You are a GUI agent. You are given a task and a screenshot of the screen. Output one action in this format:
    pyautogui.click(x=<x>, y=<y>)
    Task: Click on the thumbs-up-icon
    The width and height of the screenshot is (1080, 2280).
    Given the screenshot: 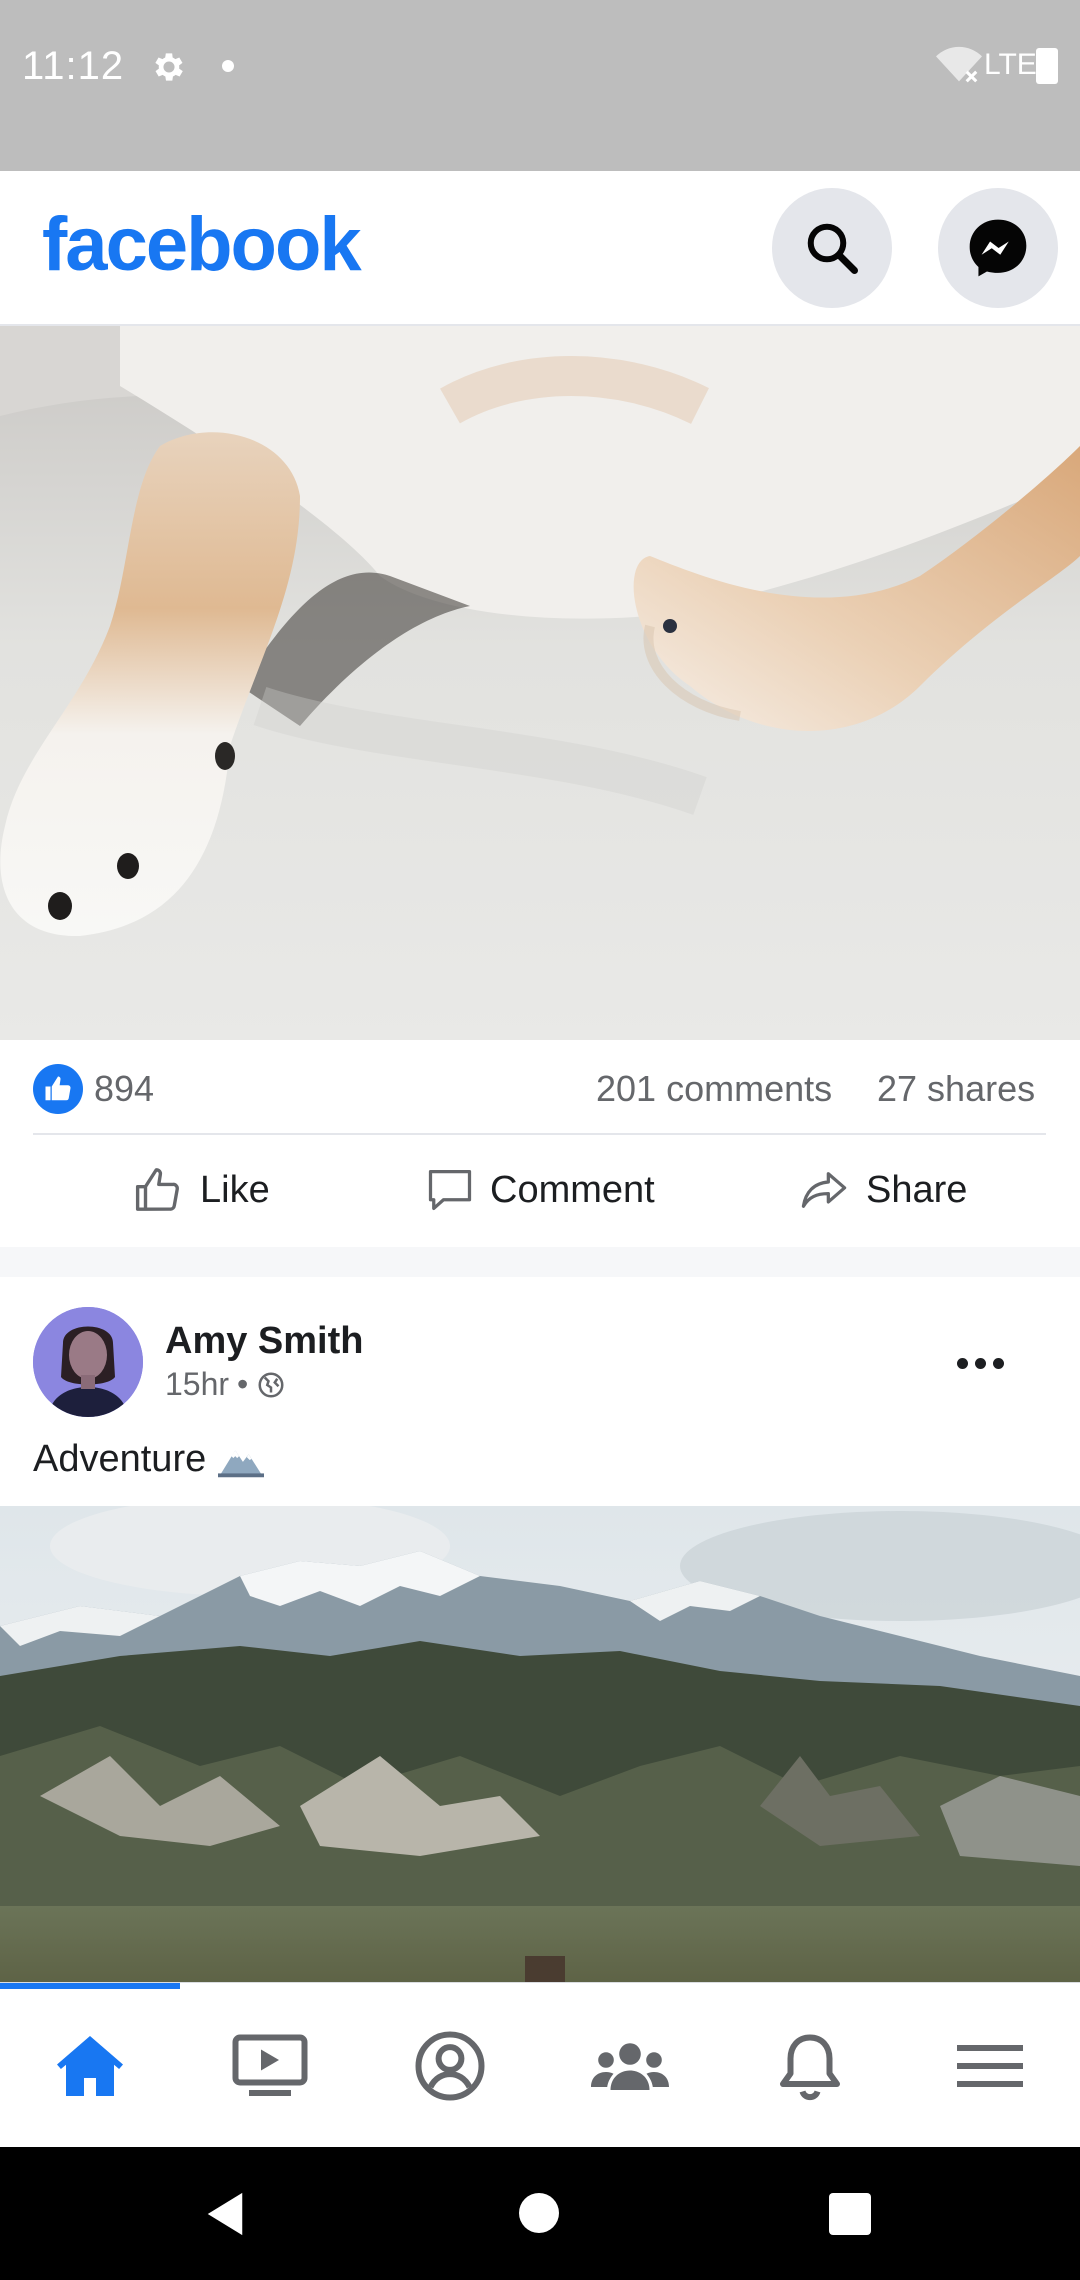 What is the action you would take?
    pyautogui.click(x=58, y=1088)
    